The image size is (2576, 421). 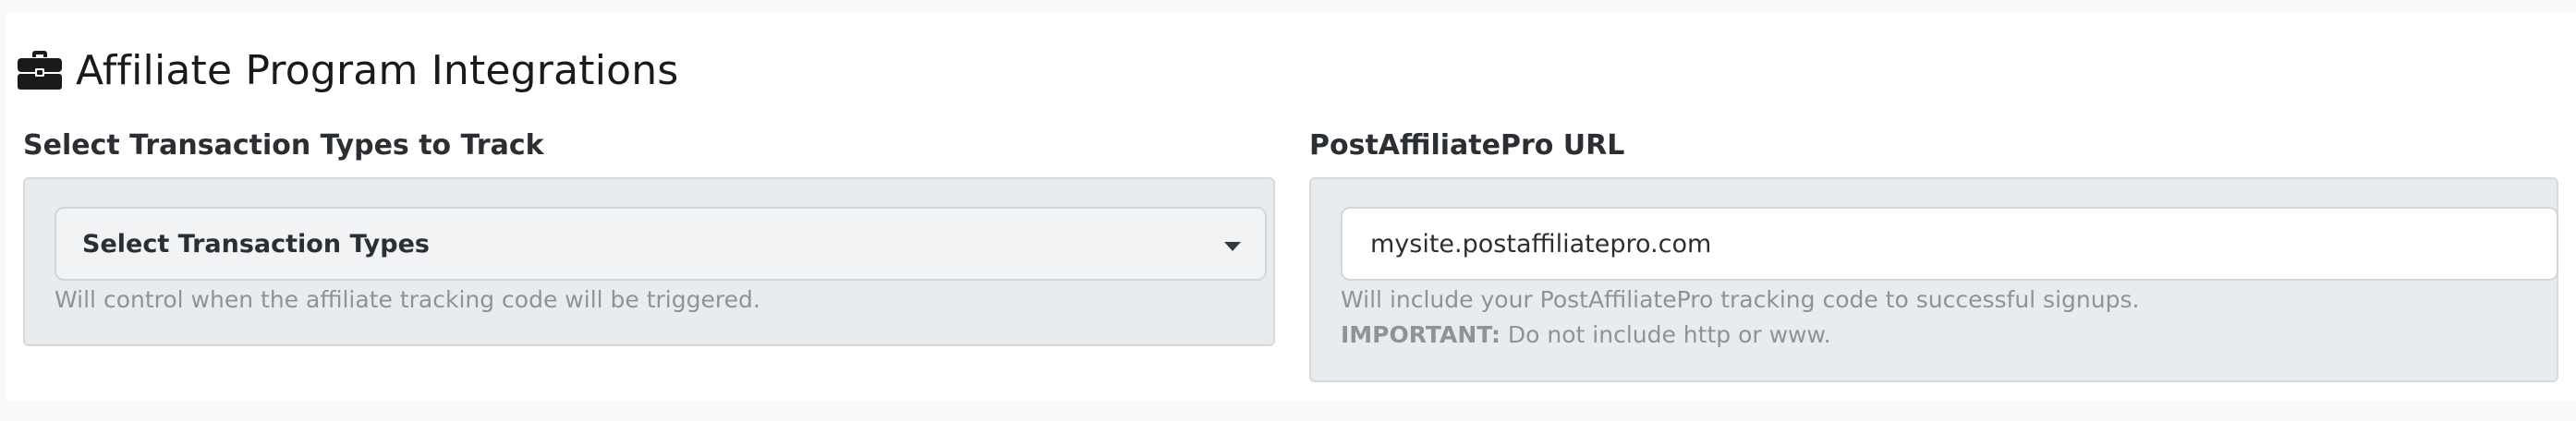 I want to click on section-header: Affiliate Program Integrations, so click(x=347, y=70).